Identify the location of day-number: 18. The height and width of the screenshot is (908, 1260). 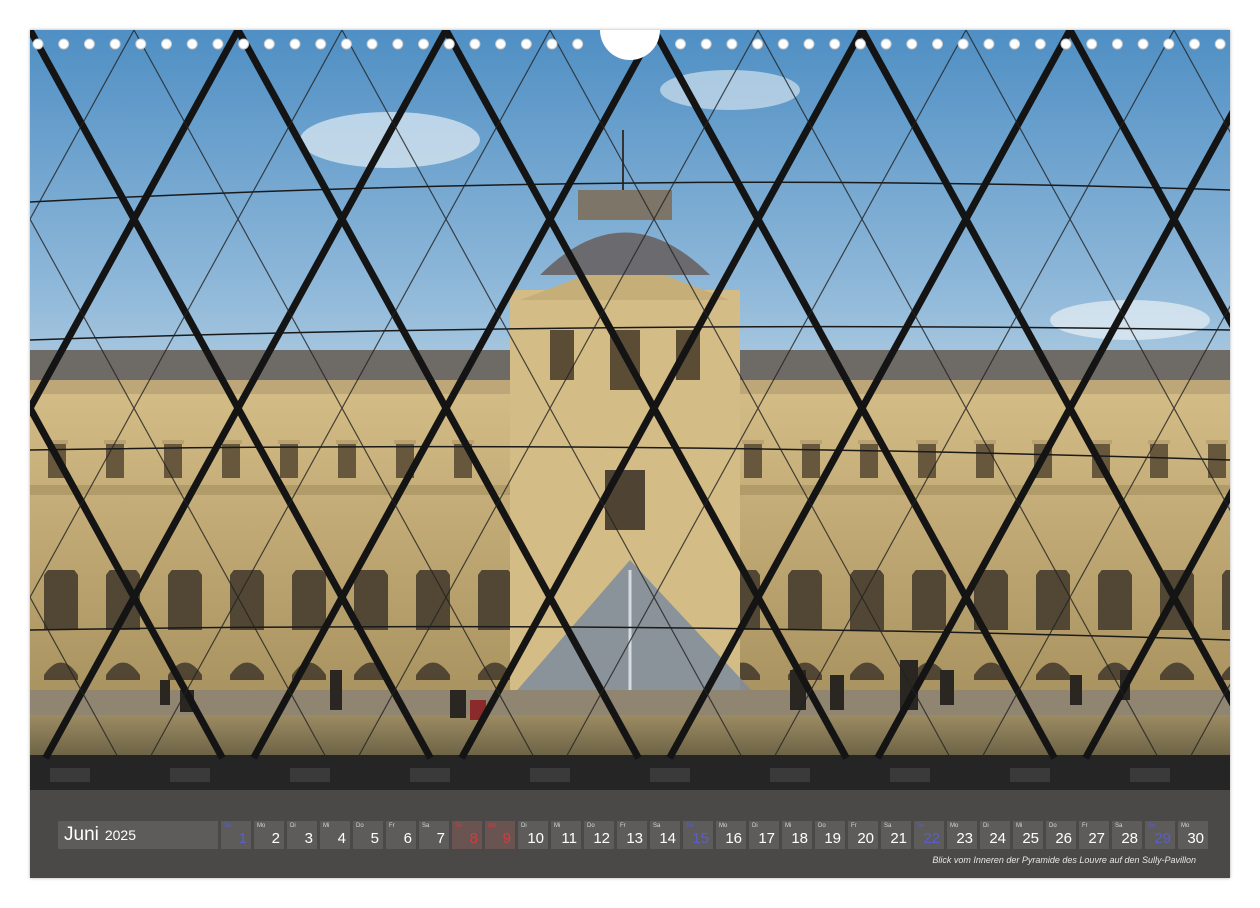
(799, 838).